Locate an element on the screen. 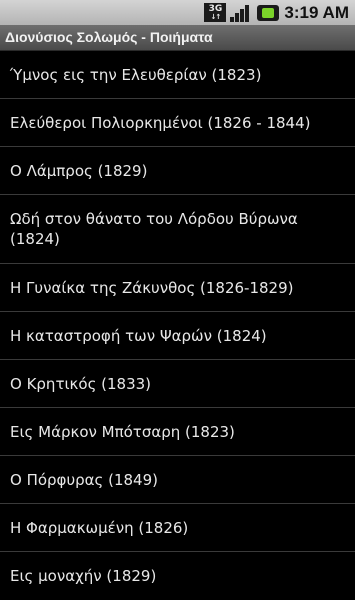 This screenshot has height=600, width=355. poem-list-item: Η καταστροφή των Ψαρών (1824) is located at coordinates (177, 336).